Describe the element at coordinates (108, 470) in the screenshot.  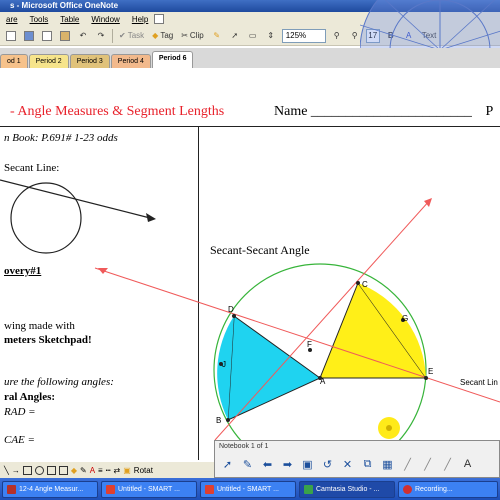
I see `dash-style-icon: ┅` at that location.